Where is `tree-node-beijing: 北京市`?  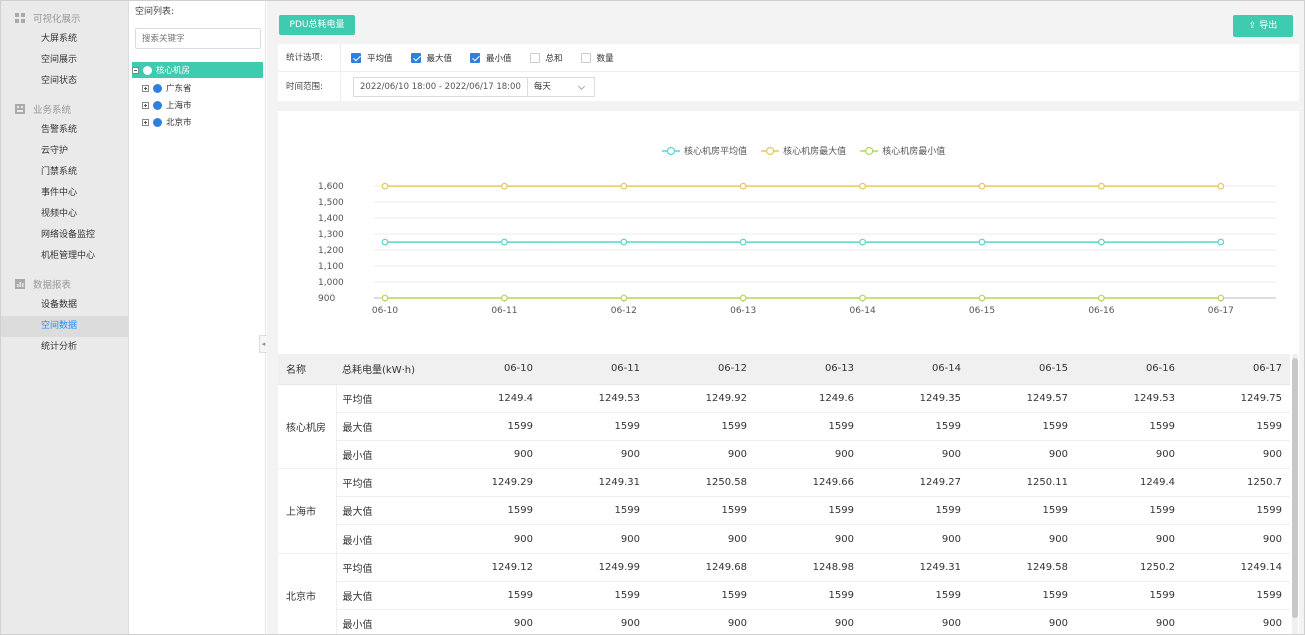
tree-node-beijing: 北京市 is located at coordinates (167, 122).